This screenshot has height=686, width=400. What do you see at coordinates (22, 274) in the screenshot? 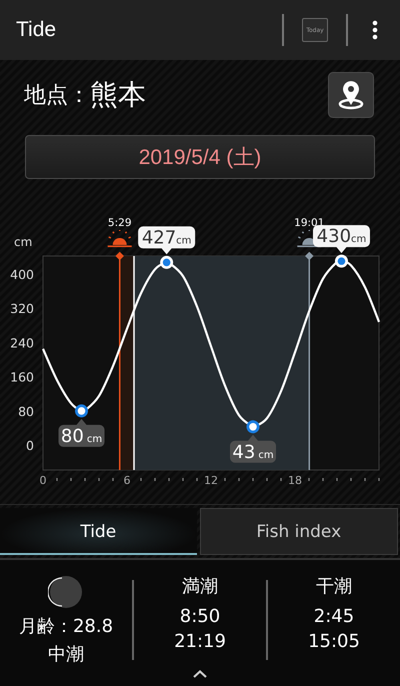
I see `y-tick-label: 400` at bounding box center [22, 274].